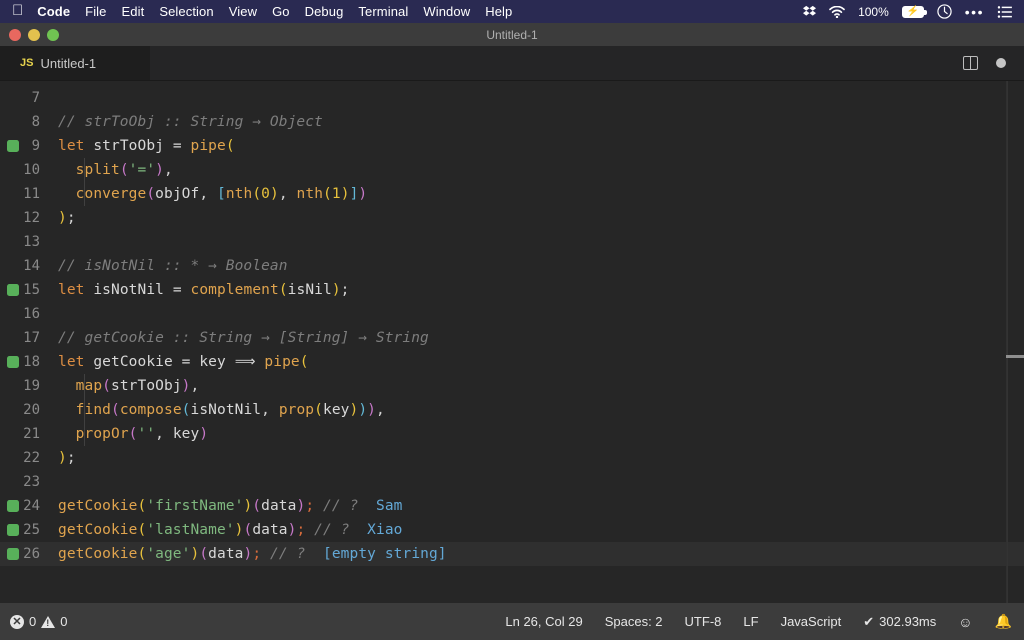 This screenshot has height=640, width=1024. Describe the element at coordinates (31, 338) in the screenshot. I see `line-number: 17` at that location.